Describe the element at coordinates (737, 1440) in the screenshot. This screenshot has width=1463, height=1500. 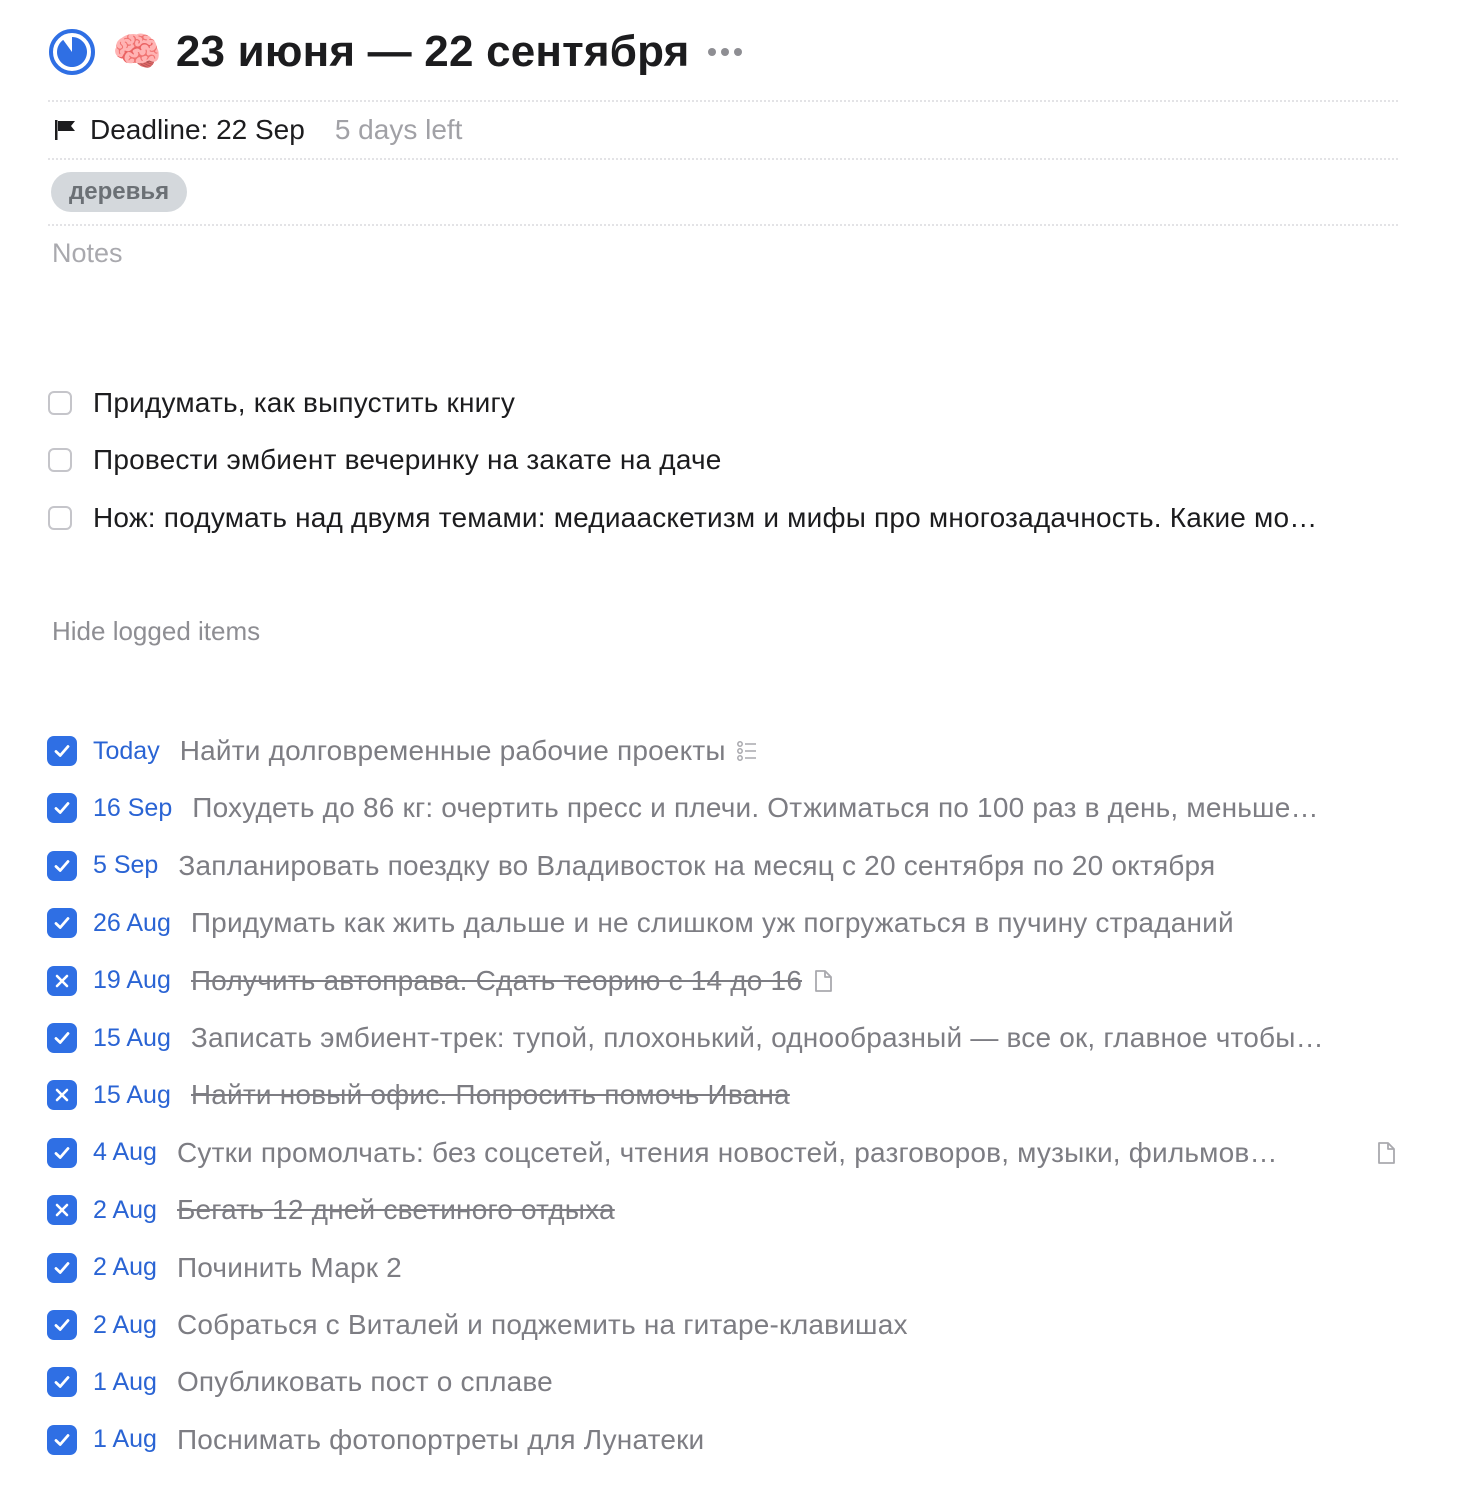
I see `logged-item: 1 Aug Поснимать фотопортреты для Лунатеки` at that location.